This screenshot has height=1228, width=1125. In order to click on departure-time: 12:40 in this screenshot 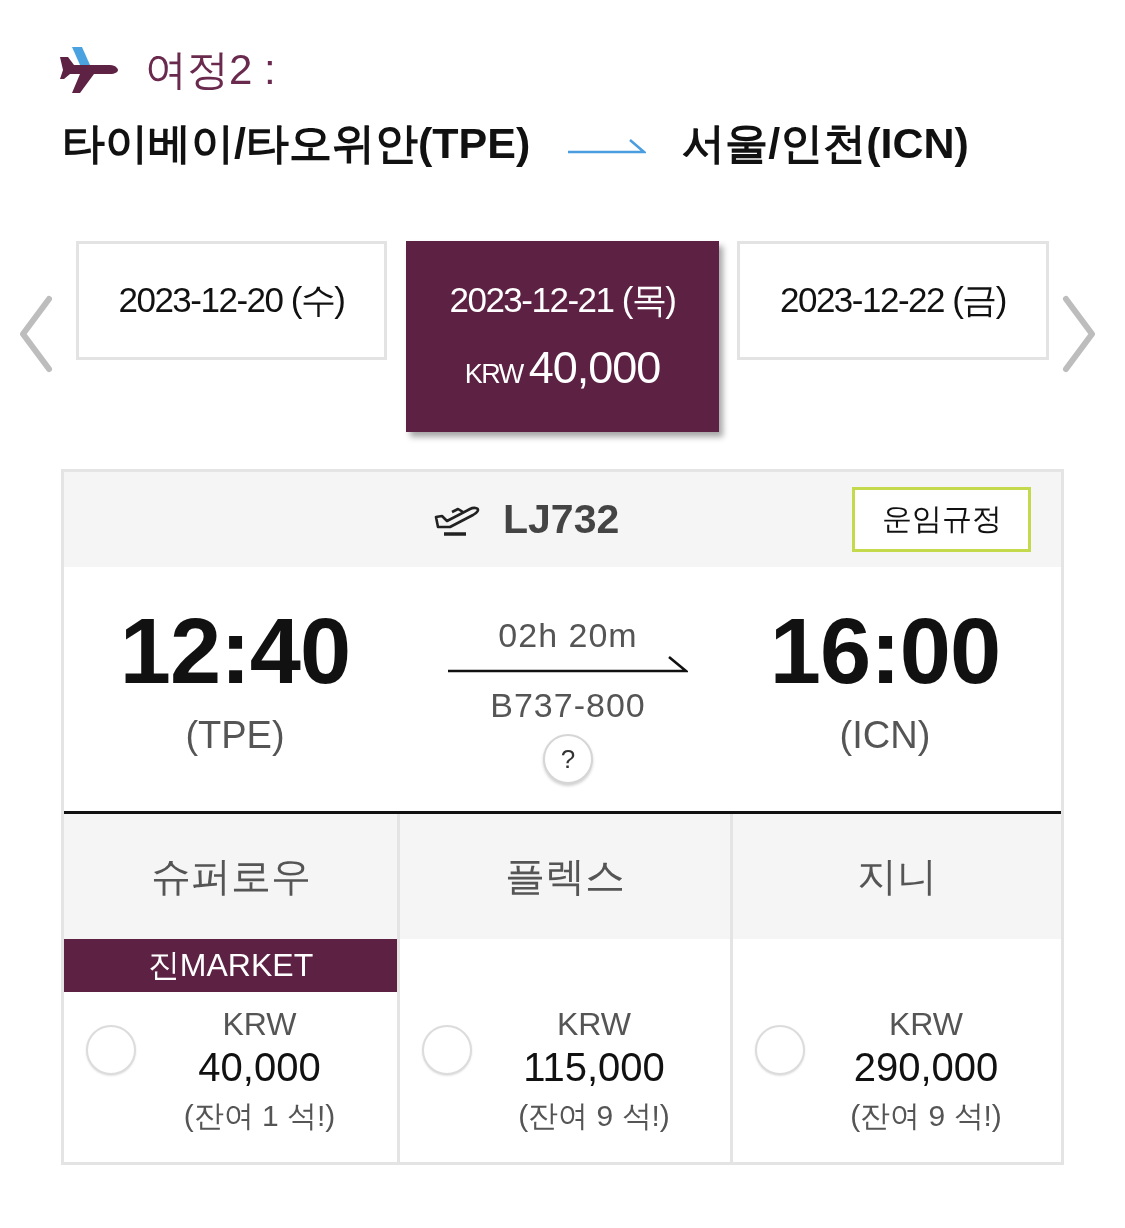, I will do `click(235, 651)`.